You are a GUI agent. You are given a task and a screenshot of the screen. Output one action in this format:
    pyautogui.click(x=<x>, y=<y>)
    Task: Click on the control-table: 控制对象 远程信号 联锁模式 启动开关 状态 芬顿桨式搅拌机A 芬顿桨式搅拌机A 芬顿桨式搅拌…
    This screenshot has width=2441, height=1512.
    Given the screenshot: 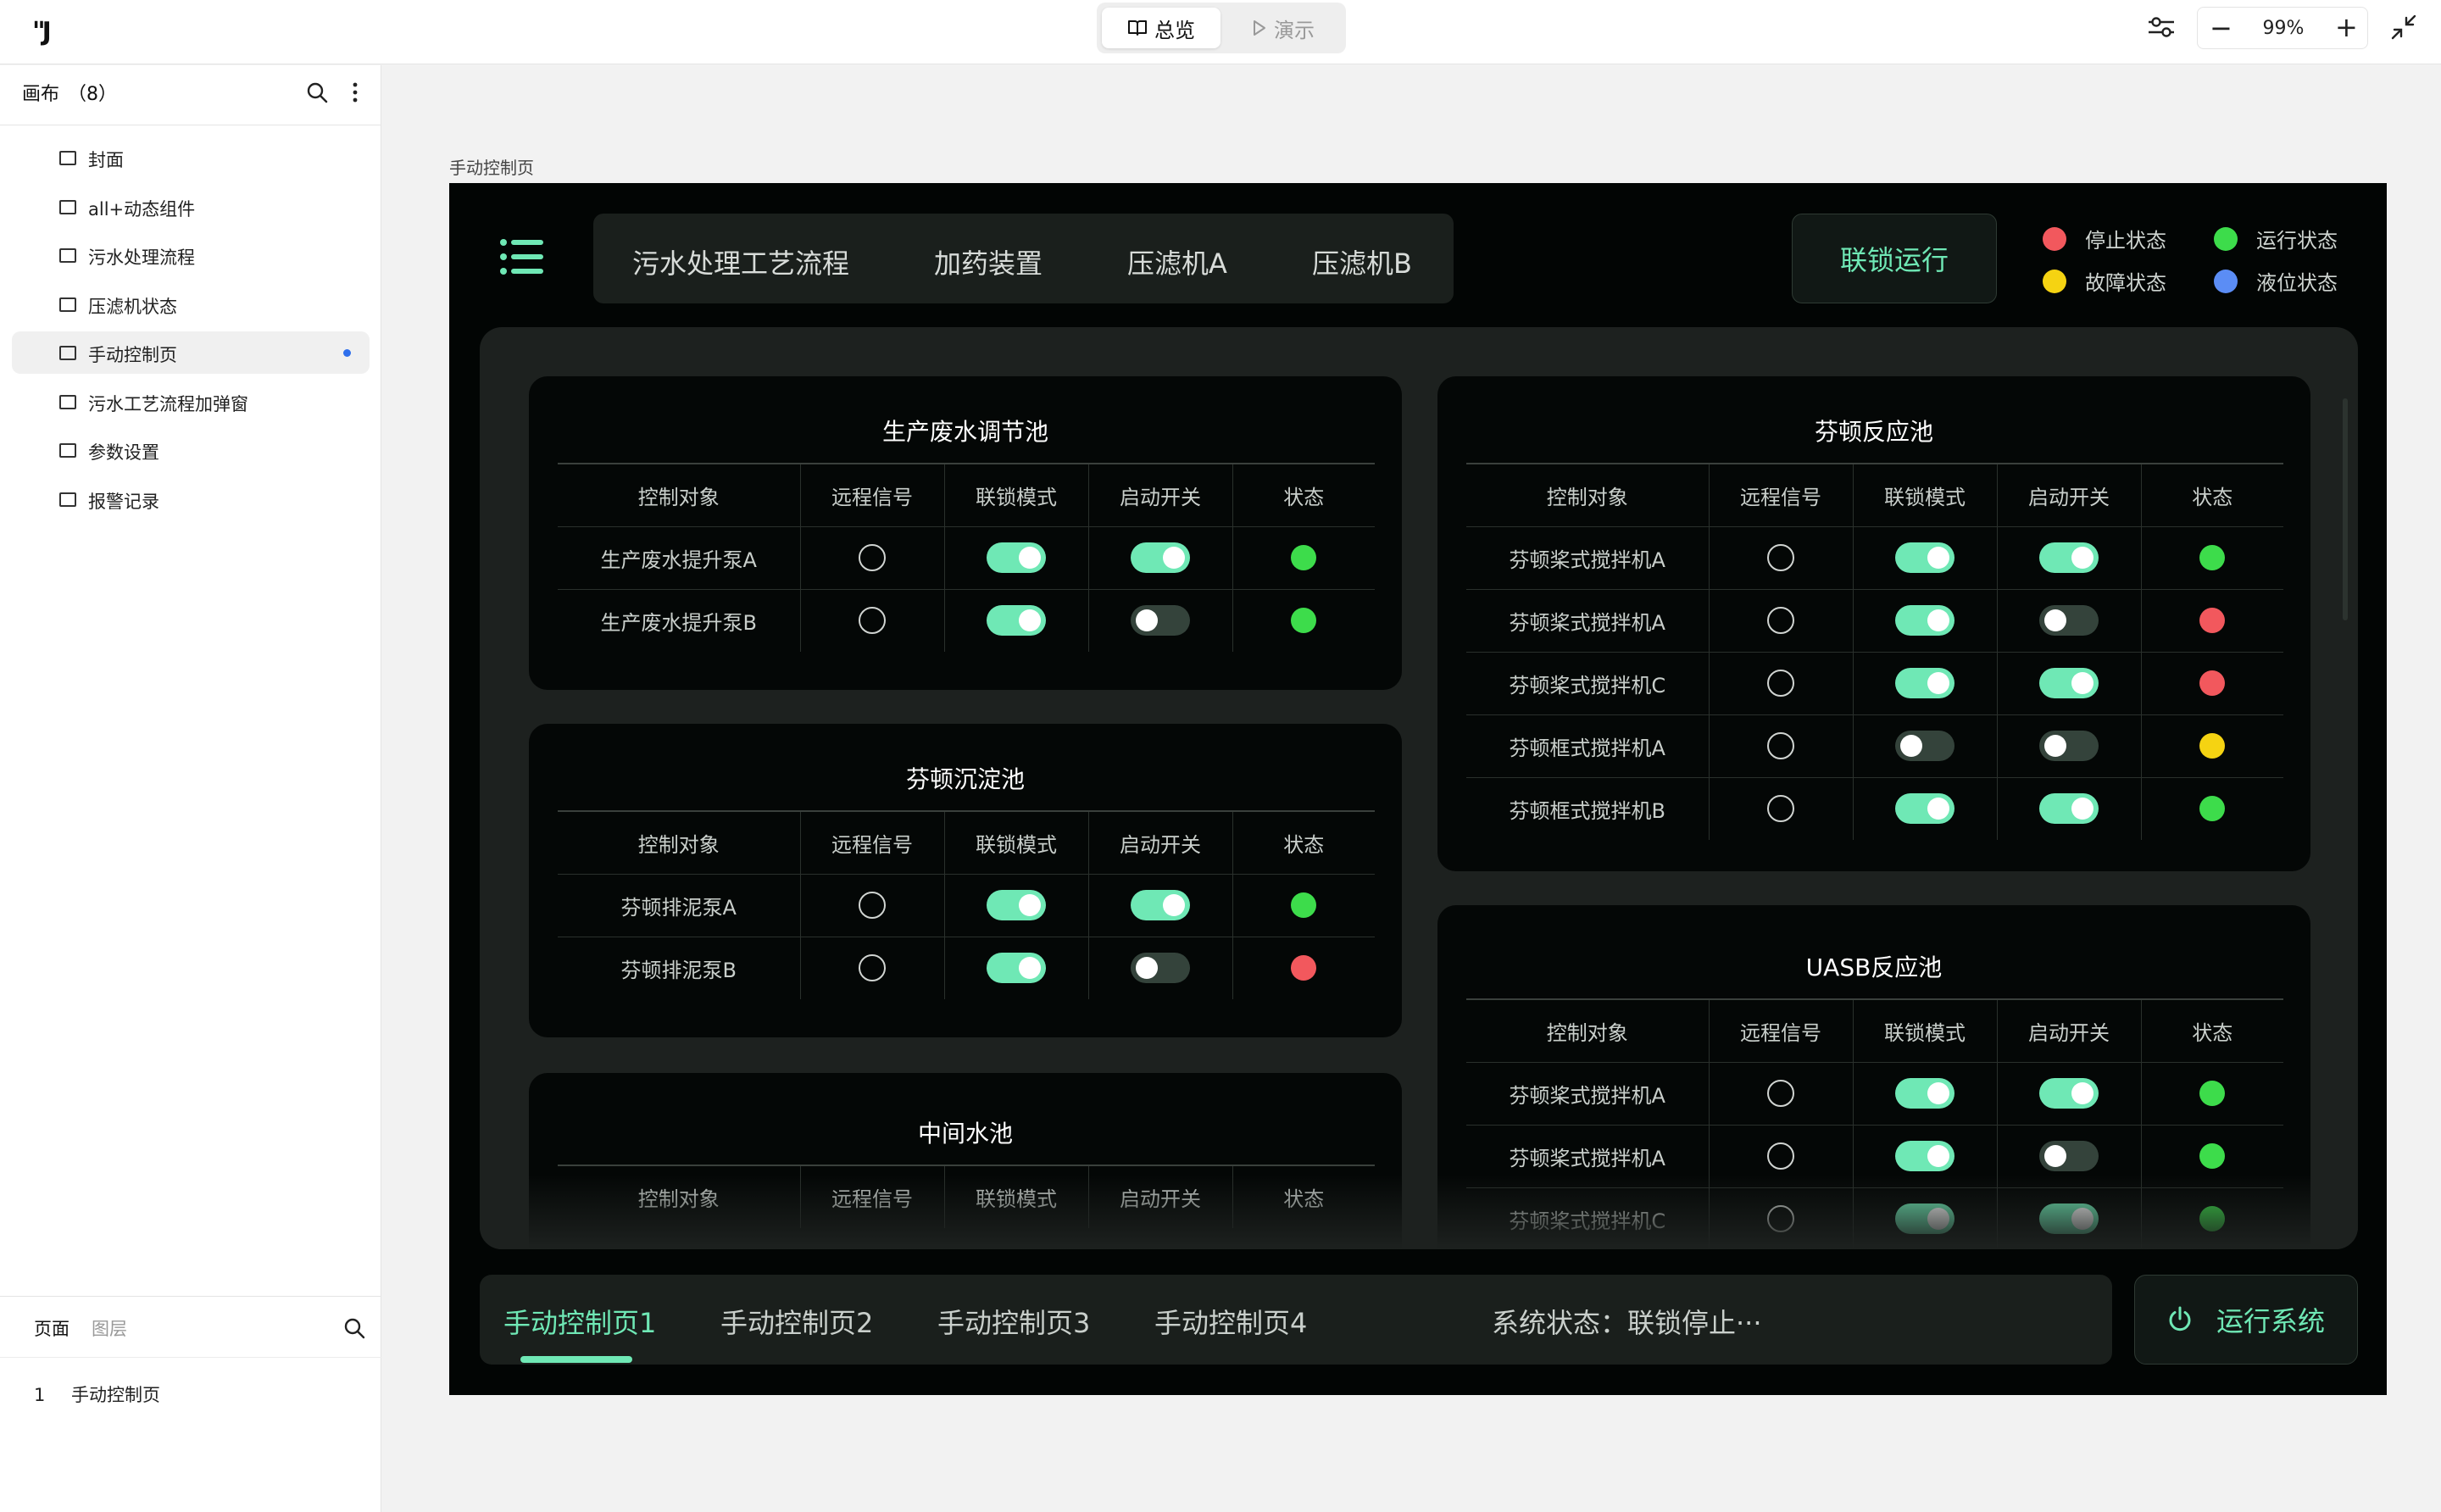 What is the action you would take?
    pyautogui.click(x=1875, y=1124)
    